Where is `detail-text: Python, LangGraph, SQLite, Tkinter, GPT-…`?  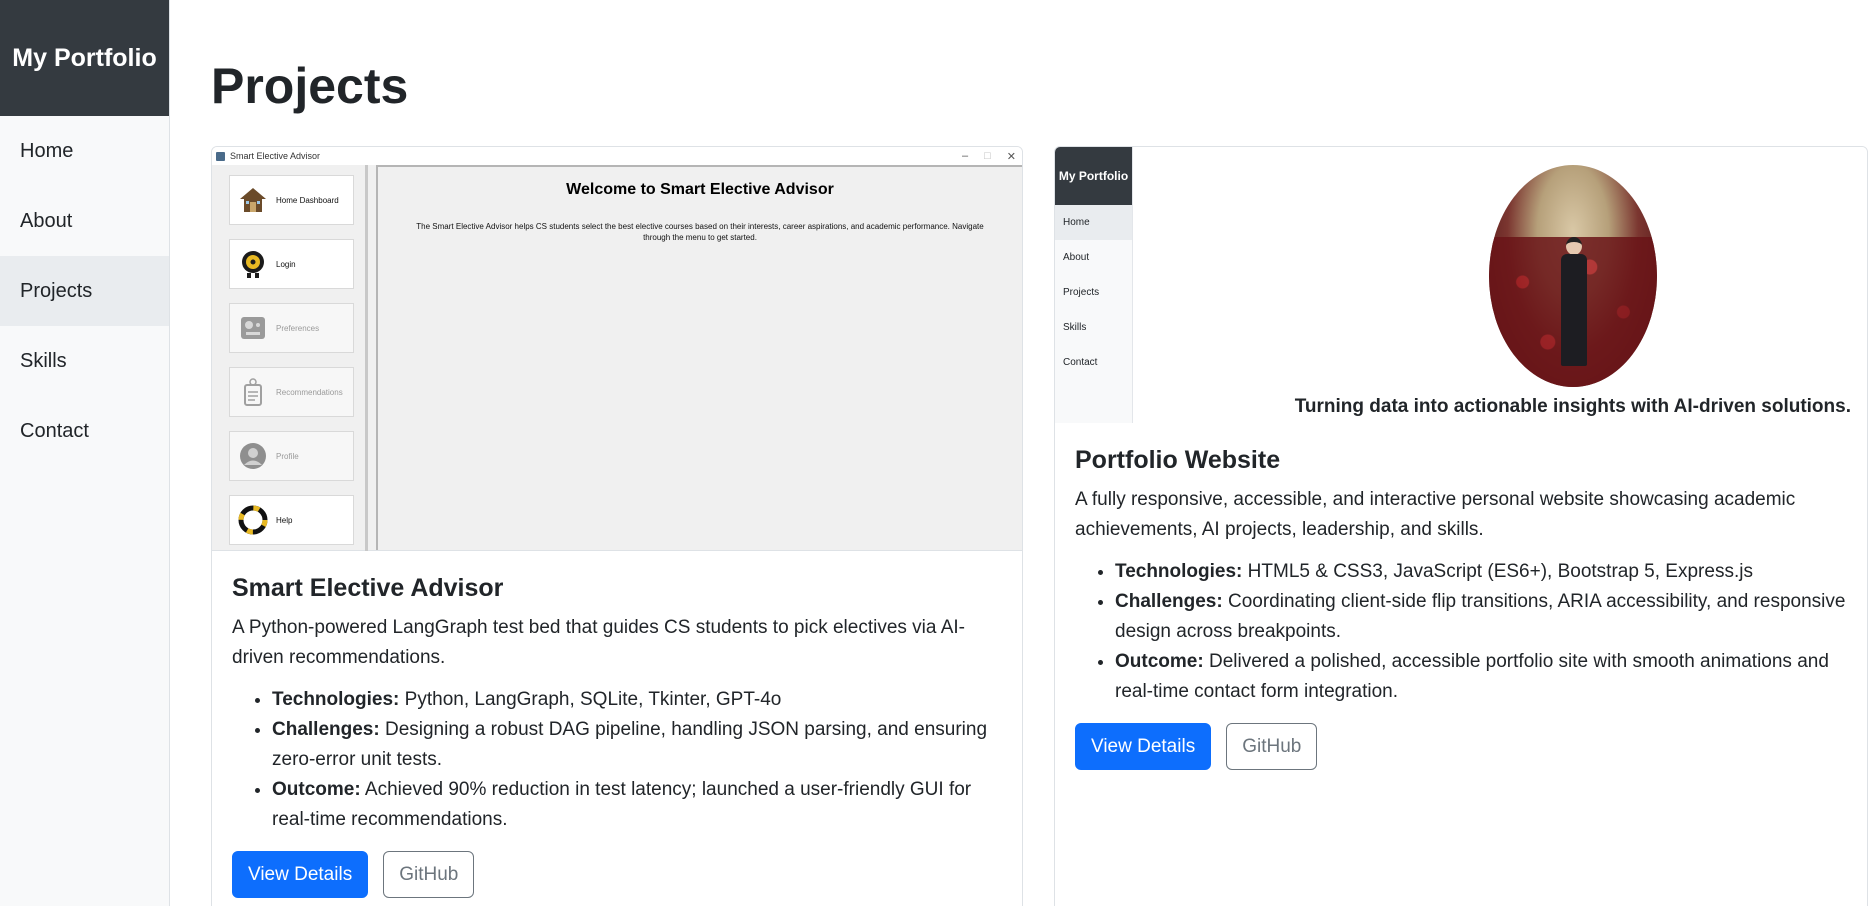
detail-text: Python, LangGraph, SQLite, Tkinter, GPT-… is located at coordinates (593, 699).